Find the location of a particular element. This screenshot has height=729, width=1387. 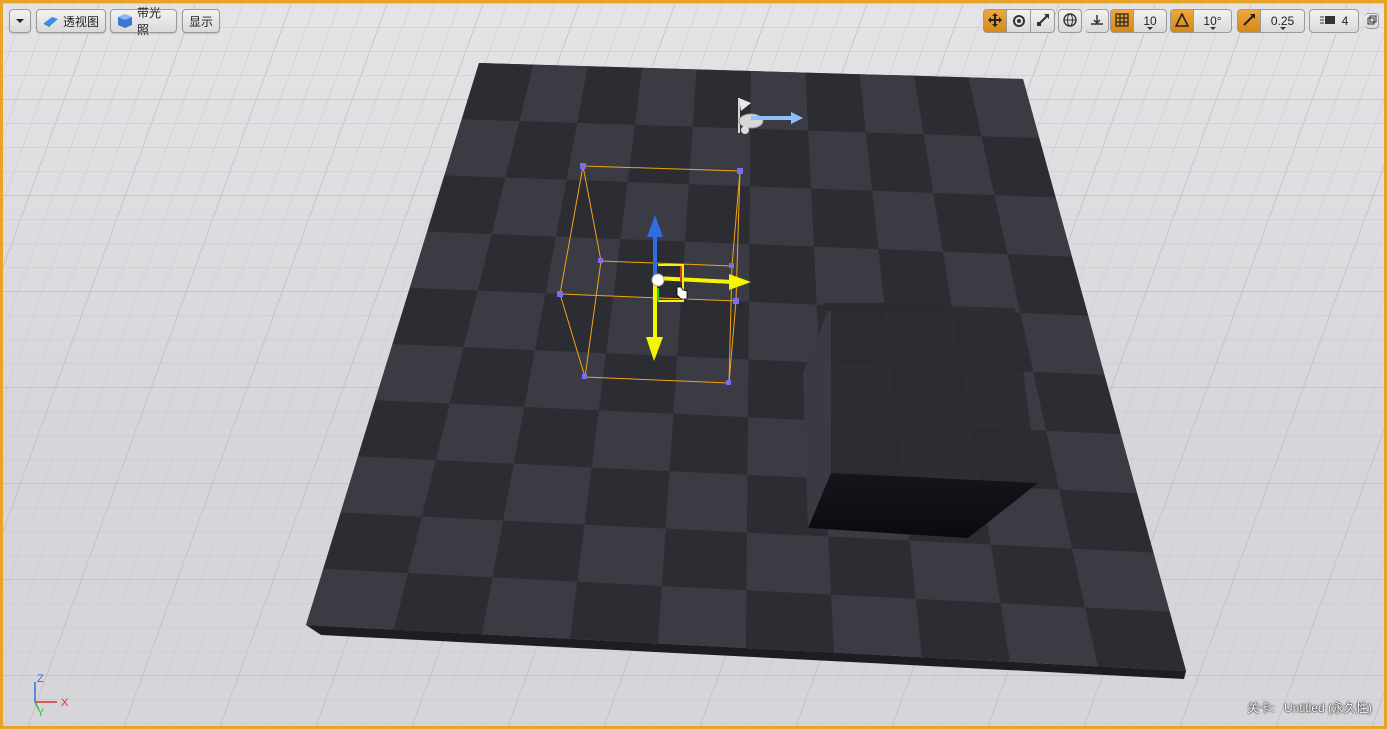

axis-y-label: Y is located at coordinates (41, 711).